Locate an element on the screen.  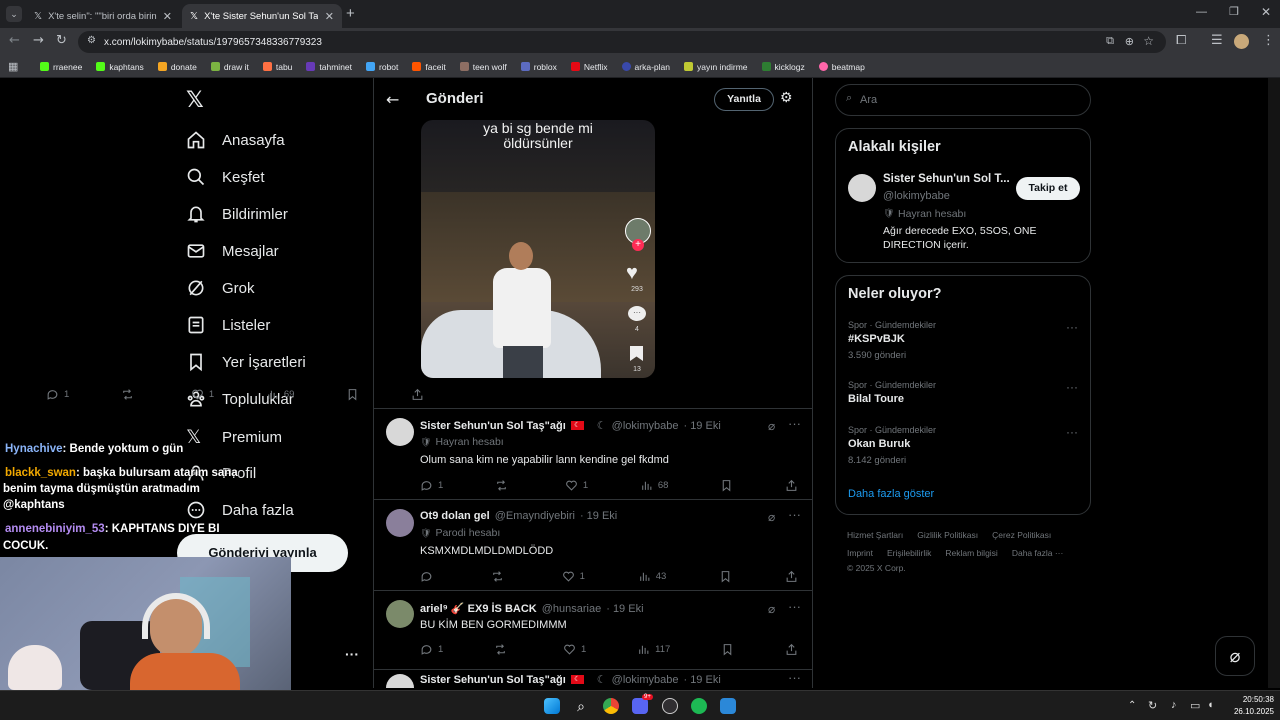
tiktok-like-icon: ♥ is located at coordinates (632, 273).